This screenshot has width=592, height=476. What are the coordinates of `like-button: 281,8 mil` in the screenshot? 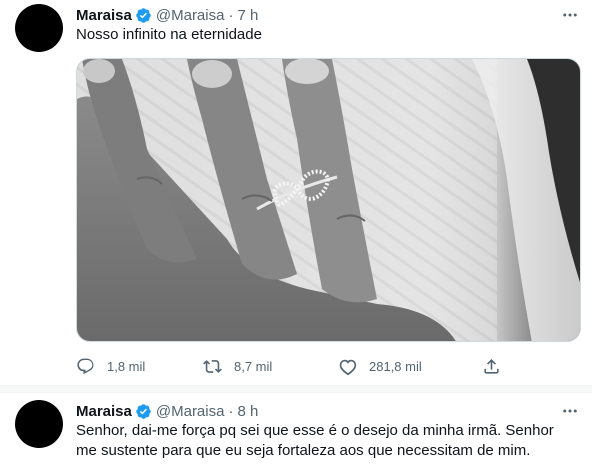 It's located at (380, 366).